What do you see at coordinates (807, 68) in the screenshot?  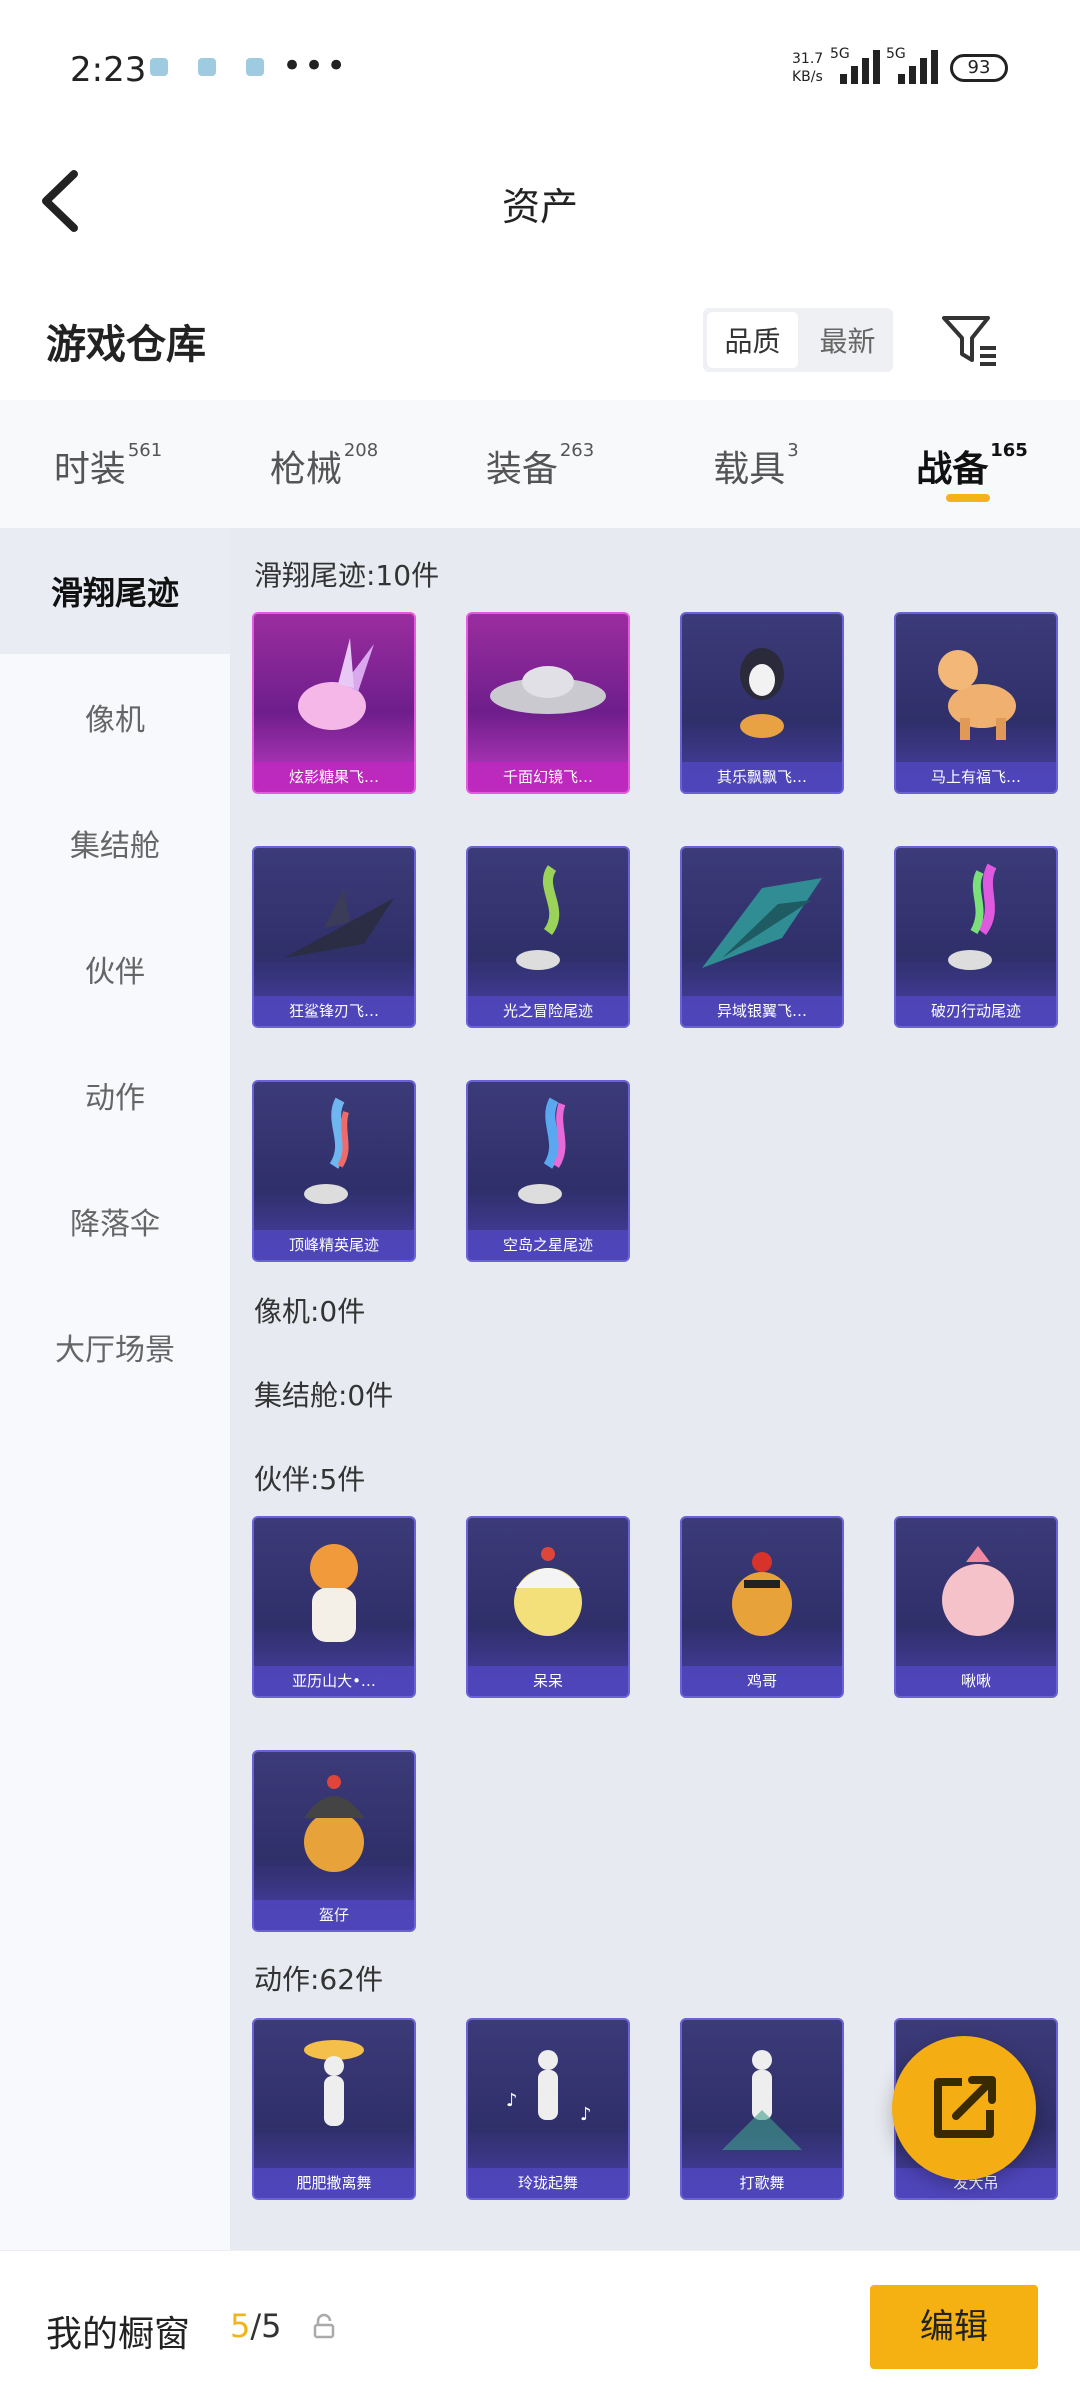 I see `net-speed: 31.7 KB/s` at bounding box center [807, 68].